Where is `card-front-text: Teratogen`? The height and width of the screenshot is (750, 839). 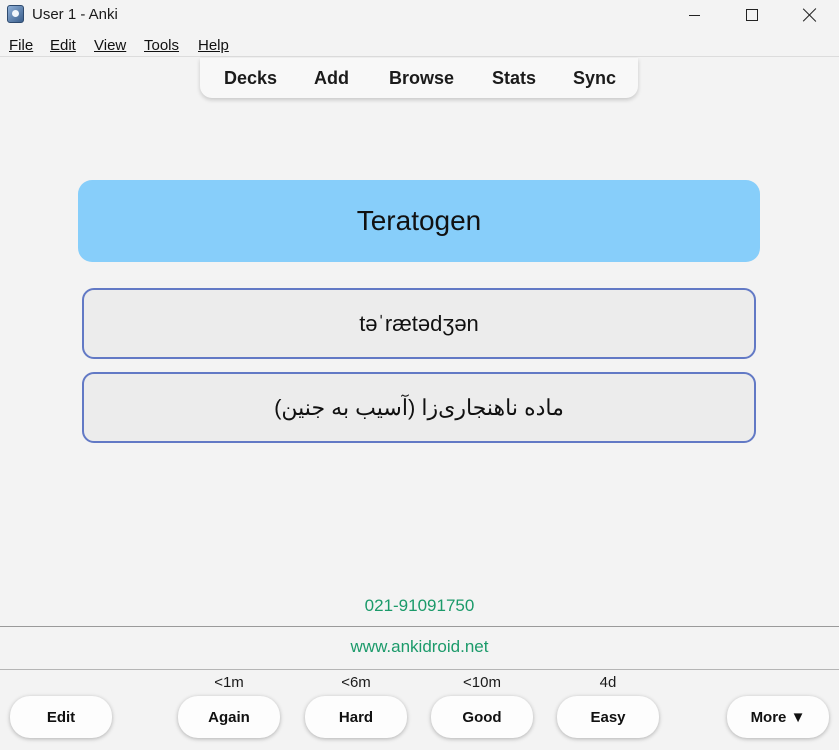 card-front-text: Teratogen is located at coordinates (419, 220).